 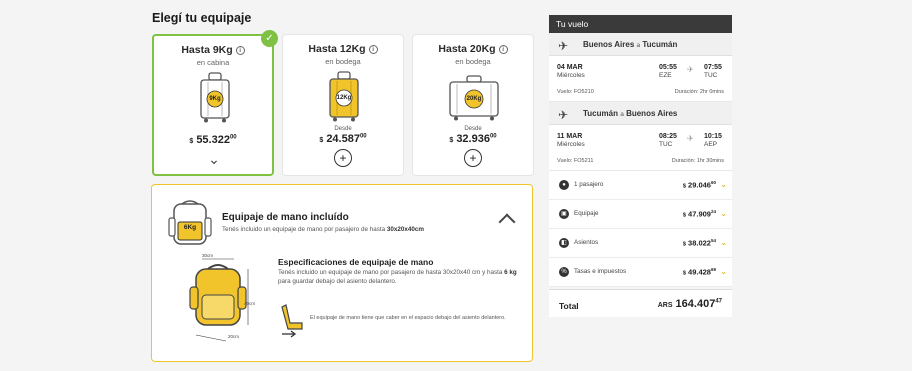 I want to click on arrival-time: 07:55, so click(x=713, y=67).